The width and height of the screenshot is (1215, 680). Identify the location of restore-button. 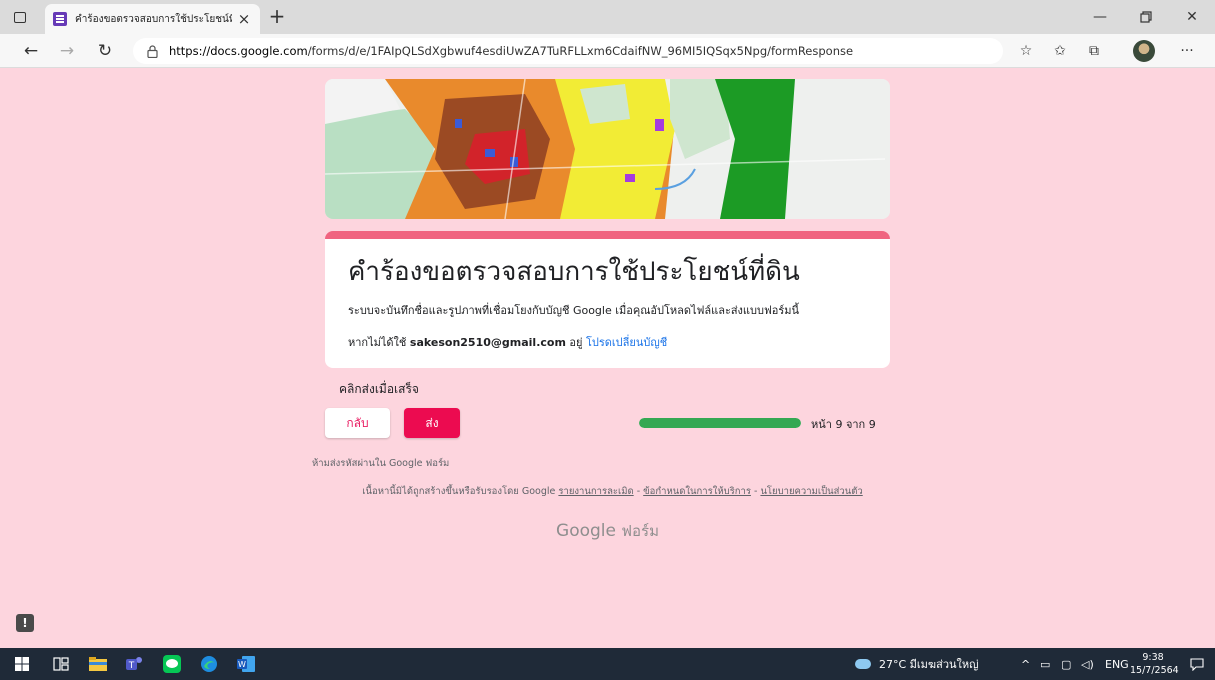
(1146, 17).